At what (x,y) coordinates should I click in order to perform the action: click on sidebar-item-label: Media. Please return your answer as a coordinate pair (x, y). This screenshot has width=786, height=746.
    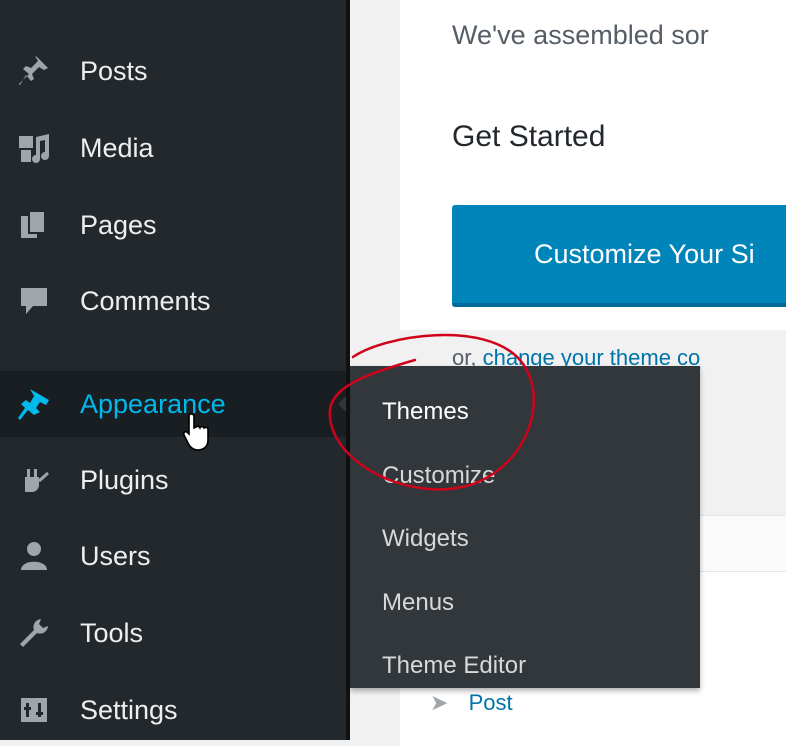
    Looking at the image, I should click on (117, 147).